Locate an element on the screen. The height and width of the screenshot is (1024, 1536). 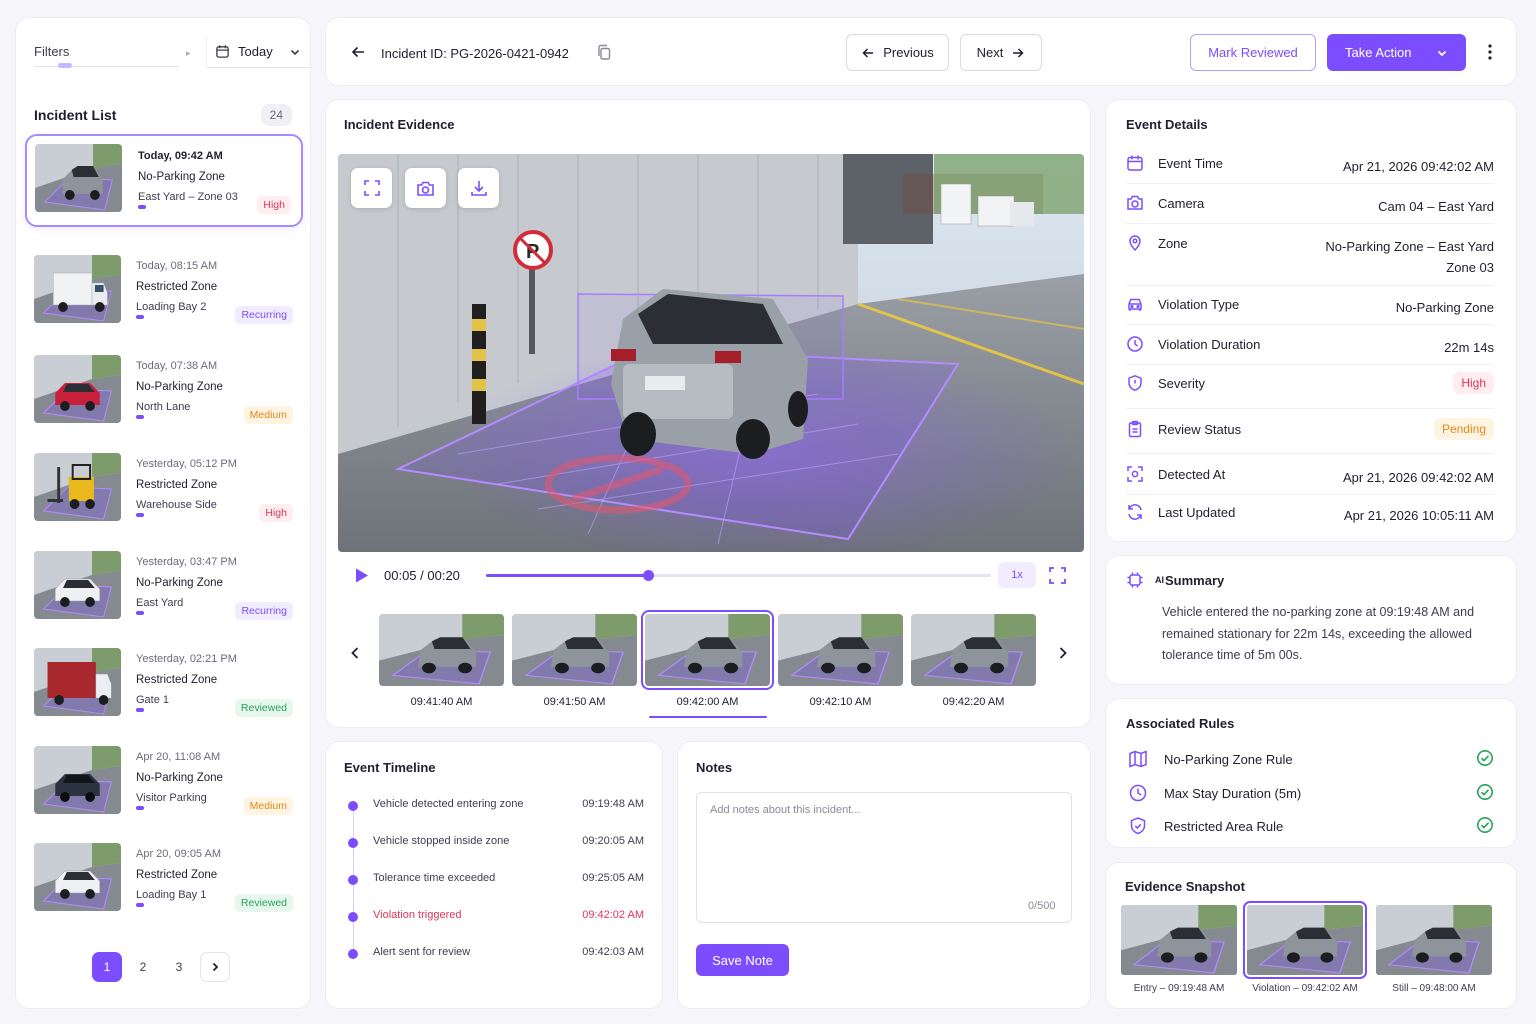
chevron-left-icon is located at coordinates (355, 653).